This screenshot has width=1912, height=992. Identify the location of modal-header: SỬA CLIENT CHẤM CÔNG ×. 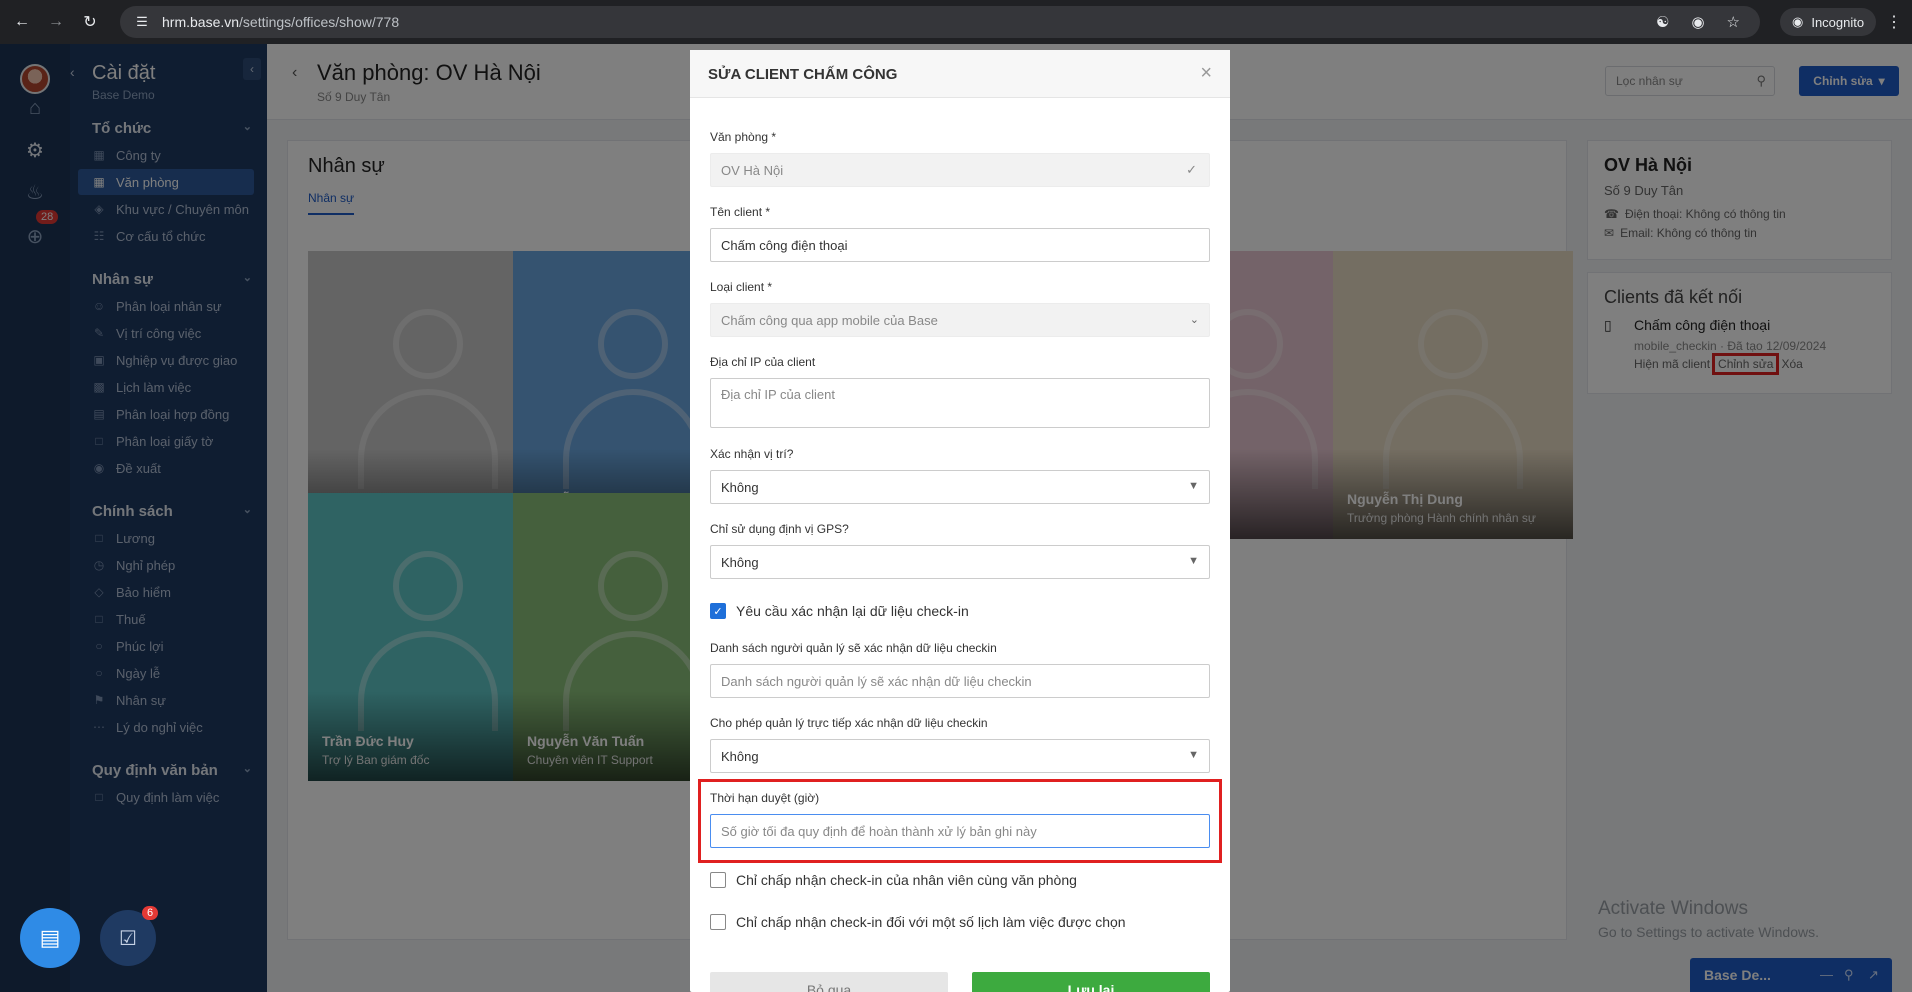
(960, 74).